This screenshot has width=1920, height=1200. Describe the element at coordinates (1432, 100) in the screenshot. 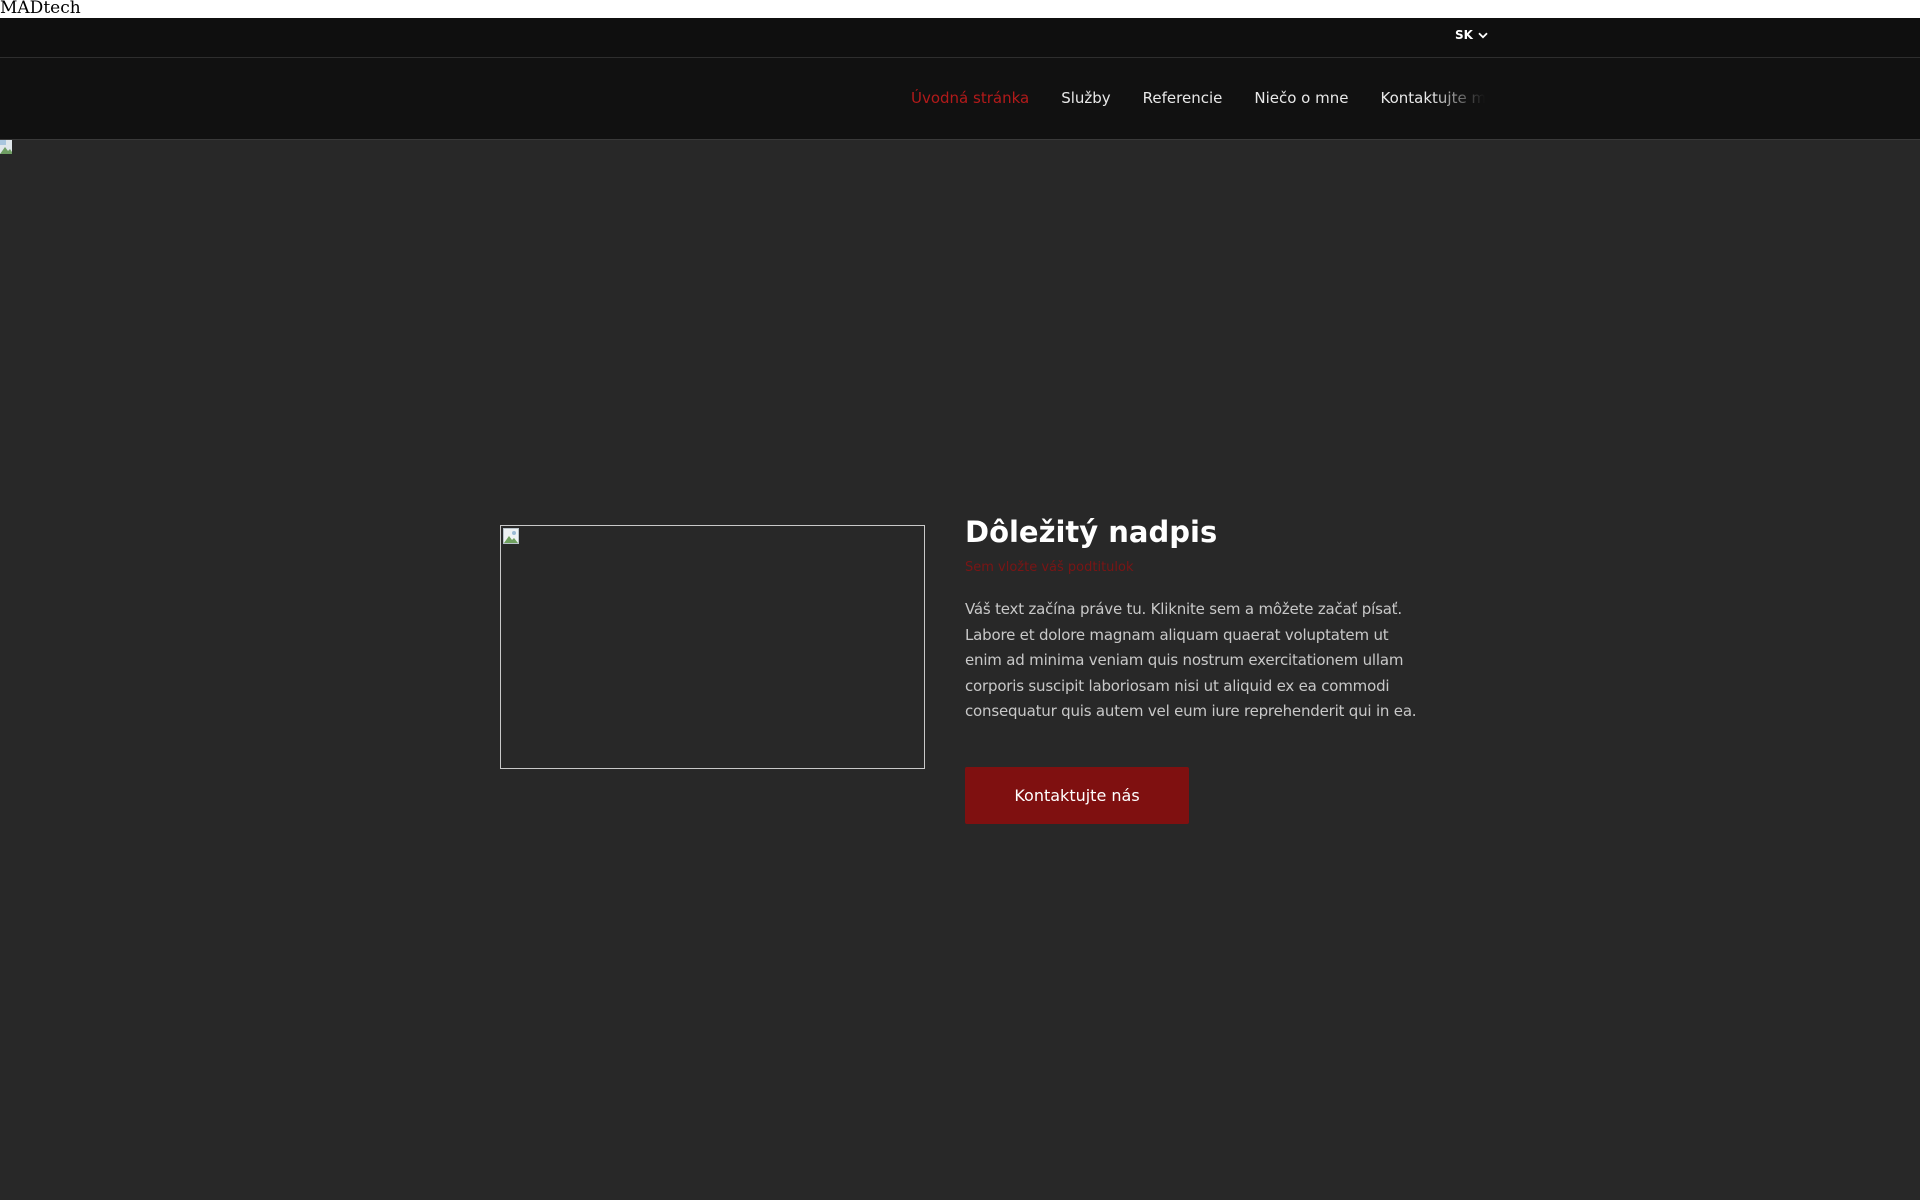

I see `nav-item-contact: Kontaktujte ma` at that location.